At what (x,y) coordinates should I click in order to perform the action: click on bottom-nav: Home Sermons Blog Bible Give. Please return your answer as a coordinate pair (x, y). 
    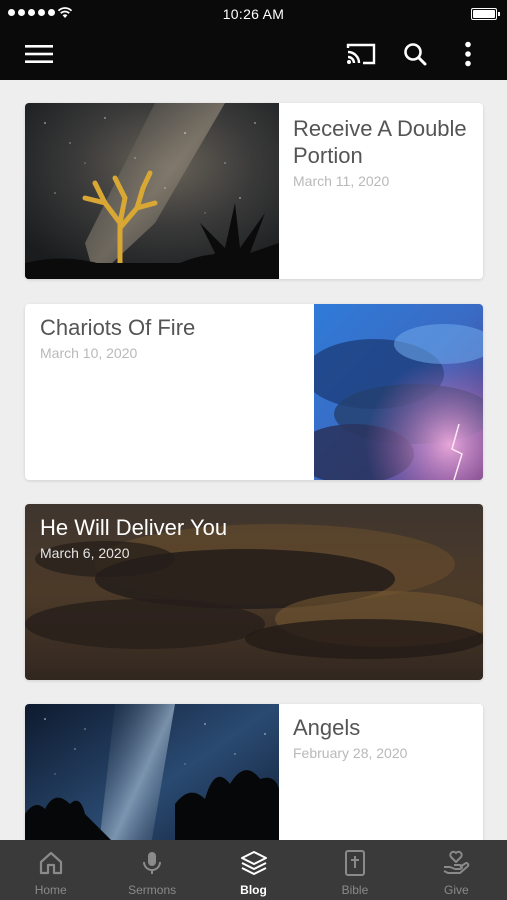
    Looking at the image, I should click on (253, 870).